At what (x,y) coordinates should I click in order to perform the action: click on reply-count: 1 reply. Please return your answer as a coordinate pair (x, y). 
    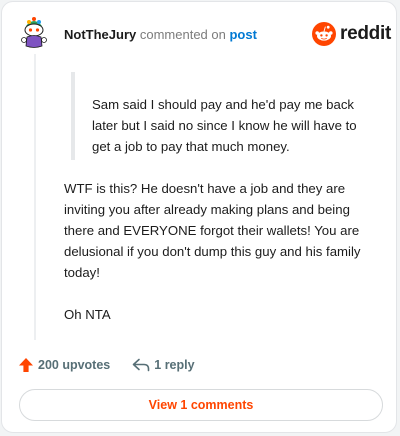
    Looking at the image, I should click on (174, 365).